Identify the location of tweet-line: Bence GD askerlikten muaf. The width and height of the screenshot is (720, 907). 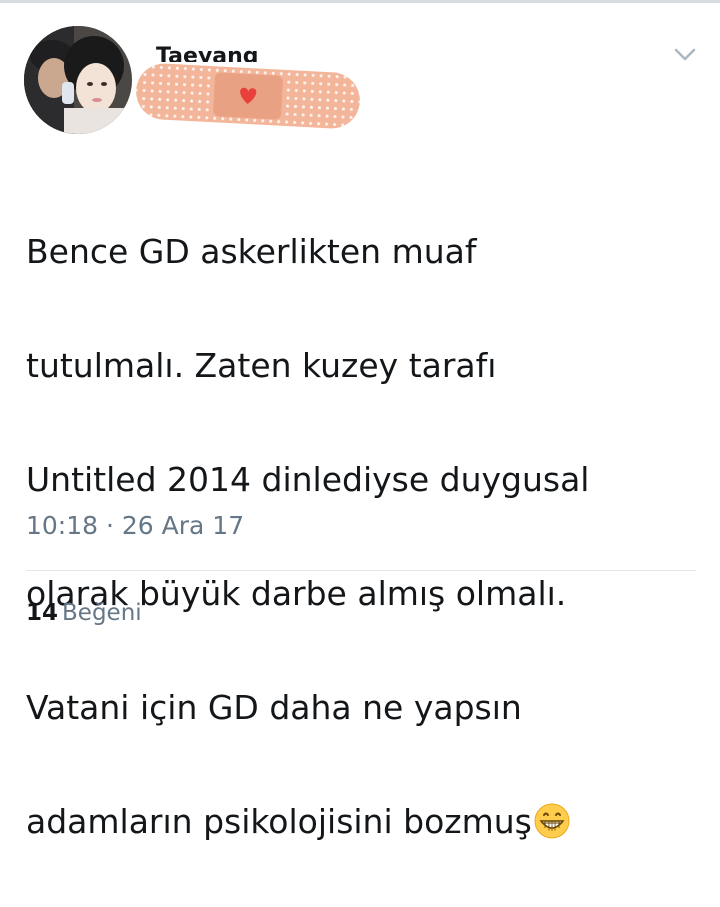
(251, 251).